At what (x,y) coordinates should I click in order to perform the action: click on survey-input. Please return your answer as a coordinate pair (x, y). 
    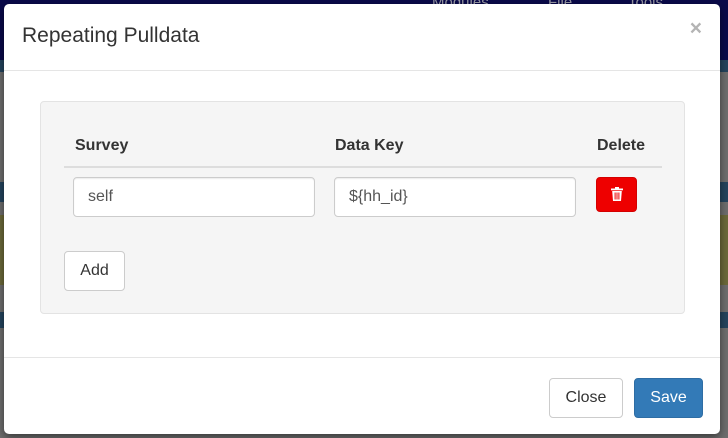
    Looking at the image, I should click on (194, 197).